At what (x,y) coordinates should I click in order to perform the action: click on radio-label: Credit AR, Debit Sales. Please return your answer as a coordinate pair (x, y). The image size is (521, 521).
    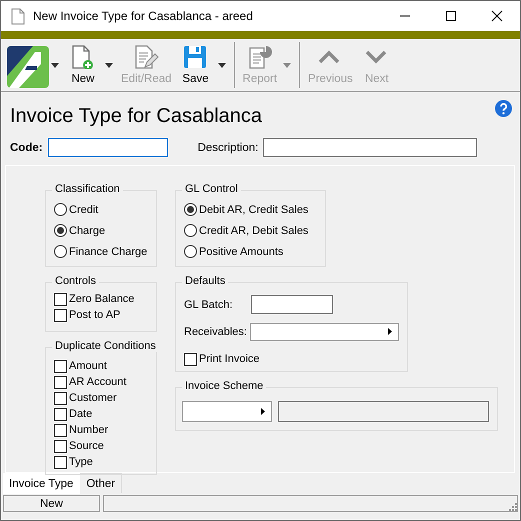
    Looking at the image, I should click on (253, 230).